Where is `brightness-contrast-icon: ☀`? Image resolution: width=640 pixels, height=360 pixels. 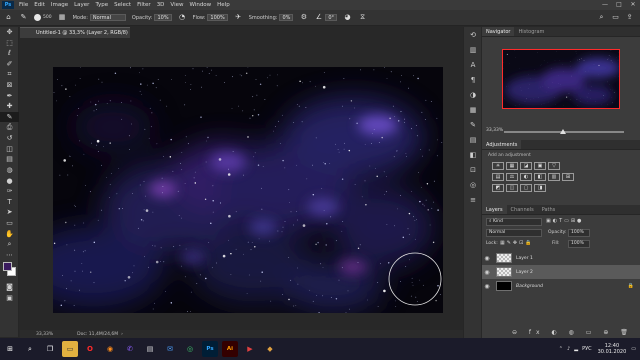
brightness-contrast-icon: ☀ is located at coordinates (498, 166).